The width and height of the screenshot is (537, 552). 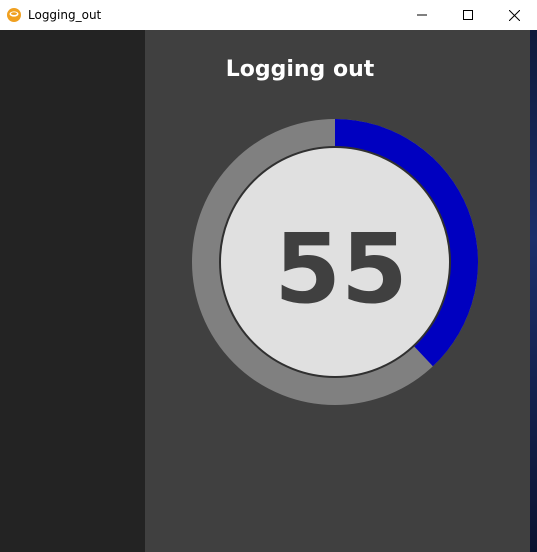 I want to click on countdown-number: 55, so click(x=341, y=269).